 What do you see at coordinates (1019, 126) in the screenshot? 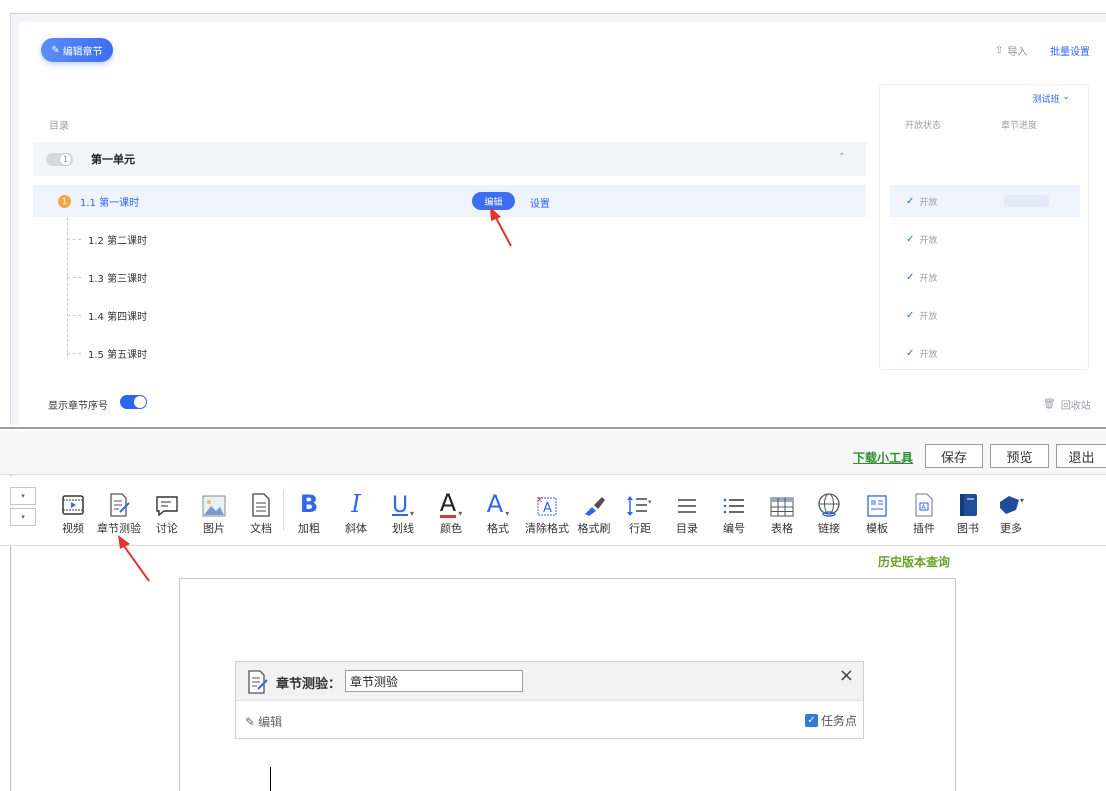
I see `col-progress: 章节进度` at bounding box center [1019, 126].